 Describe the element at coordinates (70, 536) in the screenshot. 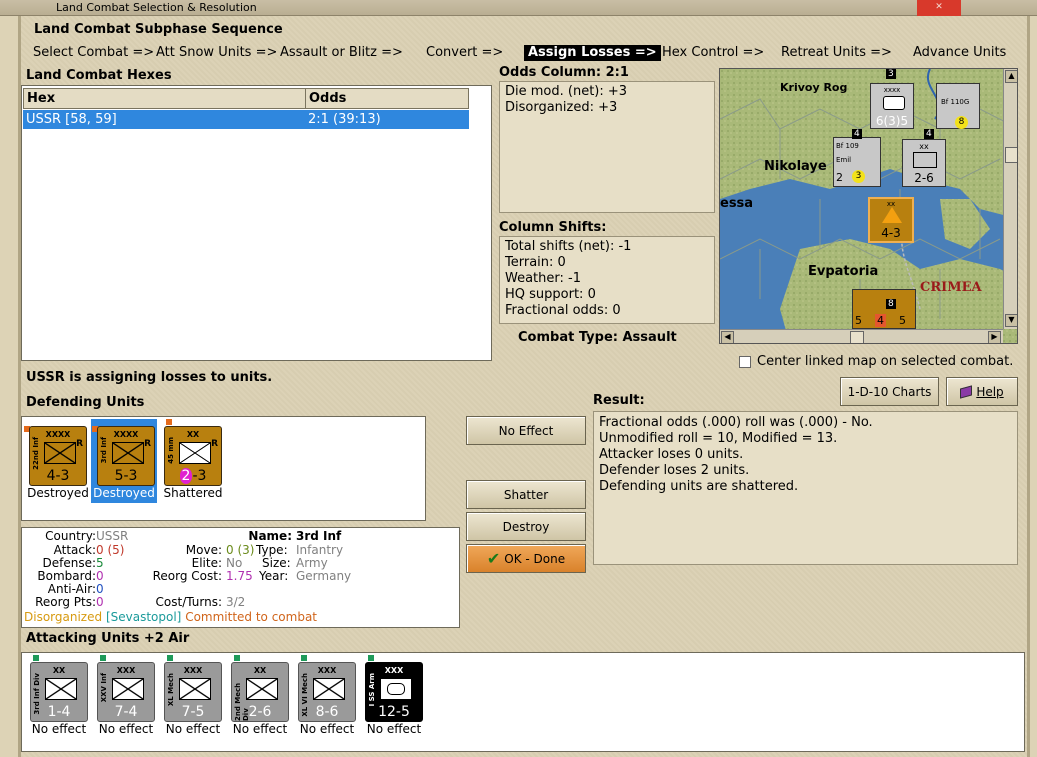

I see `info-country-key: Country:` at that location.